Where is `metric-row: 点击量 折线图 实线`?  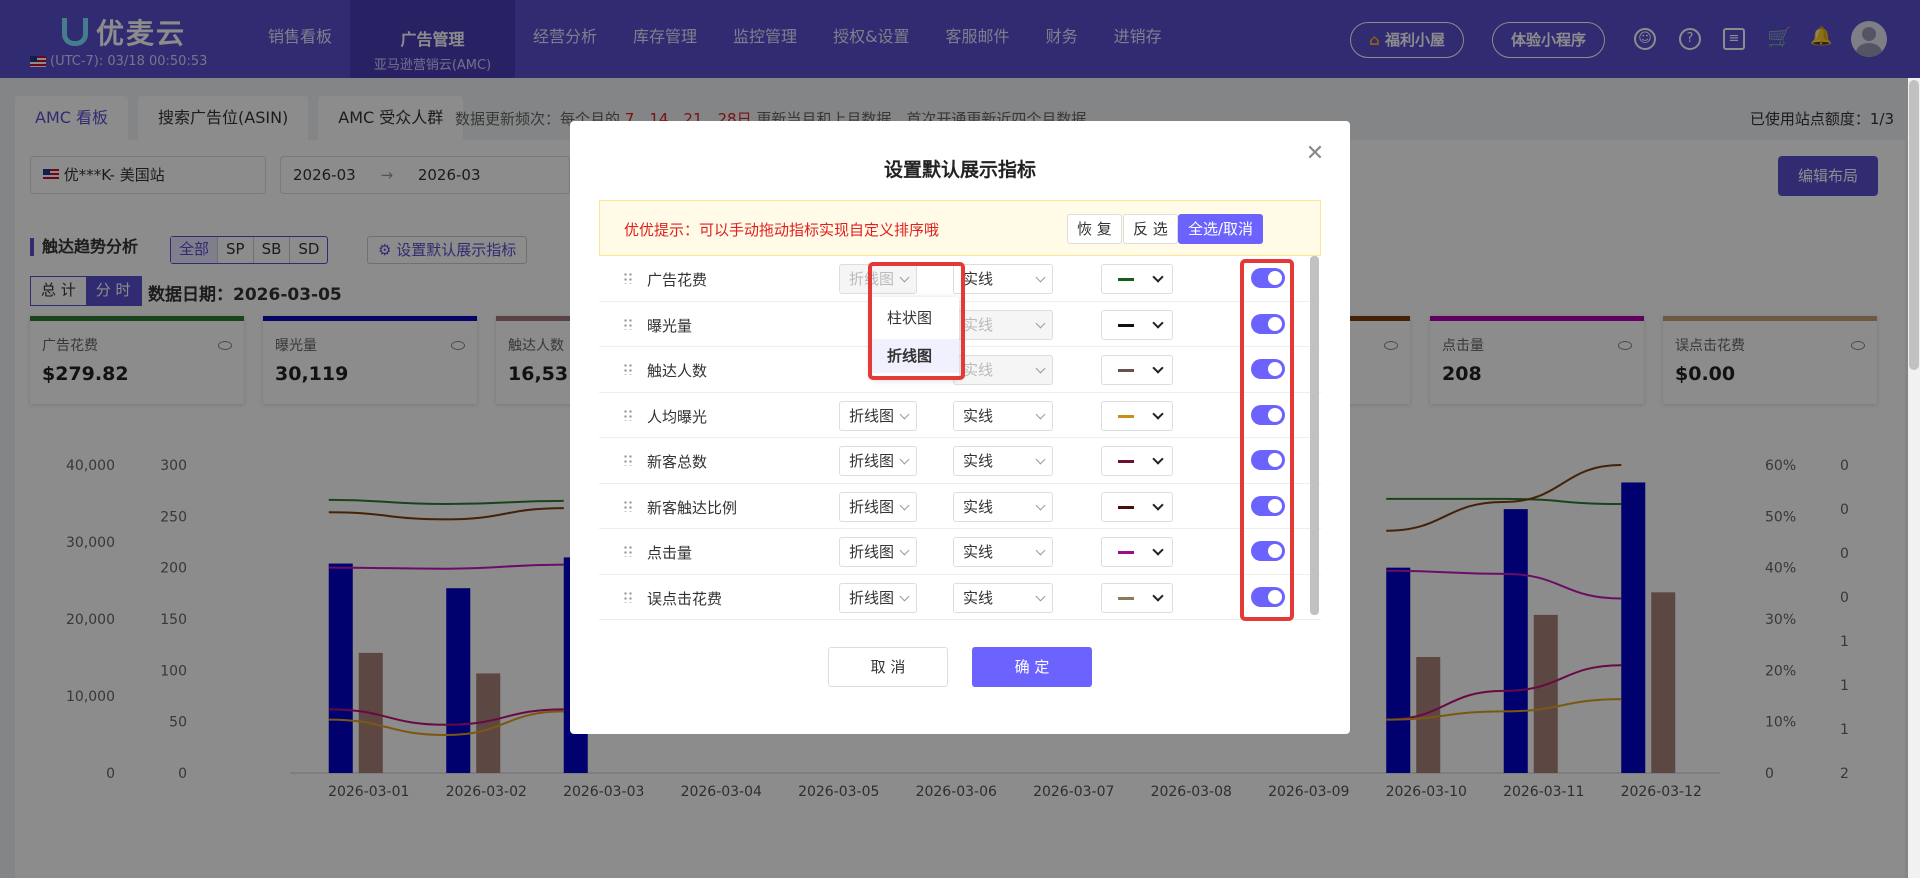 metric-row: 点击量 折线图 实线 is located at coordinates (960, 552).